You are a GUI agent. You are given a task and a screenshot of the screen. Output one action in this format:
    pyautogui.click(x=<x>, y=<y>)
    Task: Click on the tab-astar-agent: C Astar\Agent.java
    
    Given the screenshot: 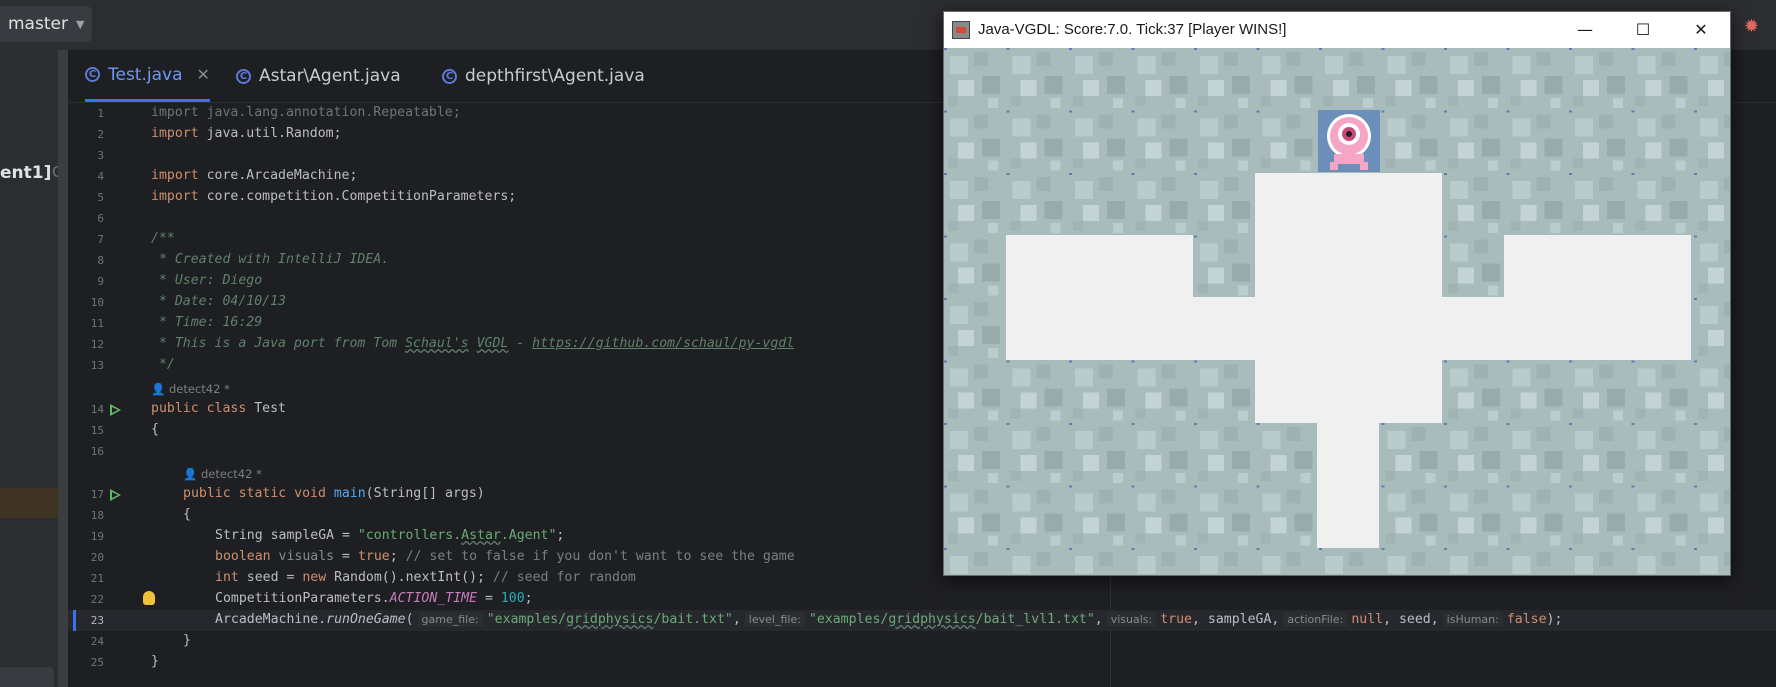 What is the action you would take?
    pyautogui.click(x=318, y=76)
    